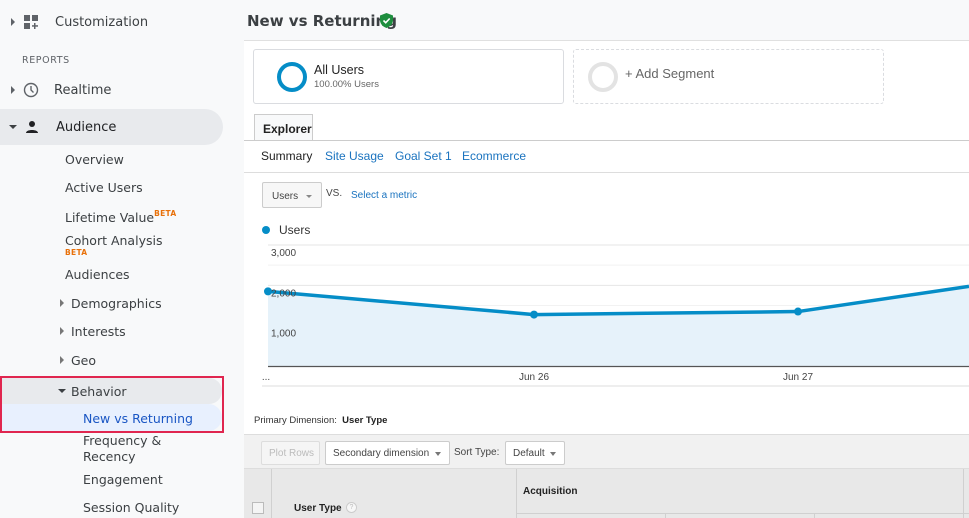  I want to click on sort-type-value: Default, so click(529, 453).